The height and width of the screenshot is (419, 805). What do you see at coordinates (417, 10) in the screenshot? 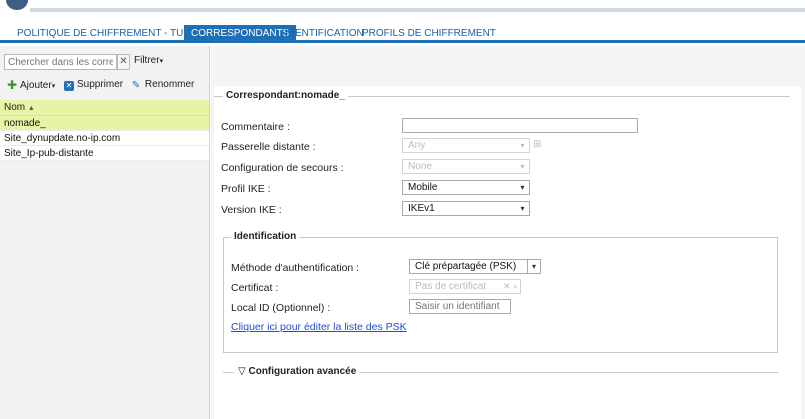
I see `top-bar` at bounding box center [417, 10].